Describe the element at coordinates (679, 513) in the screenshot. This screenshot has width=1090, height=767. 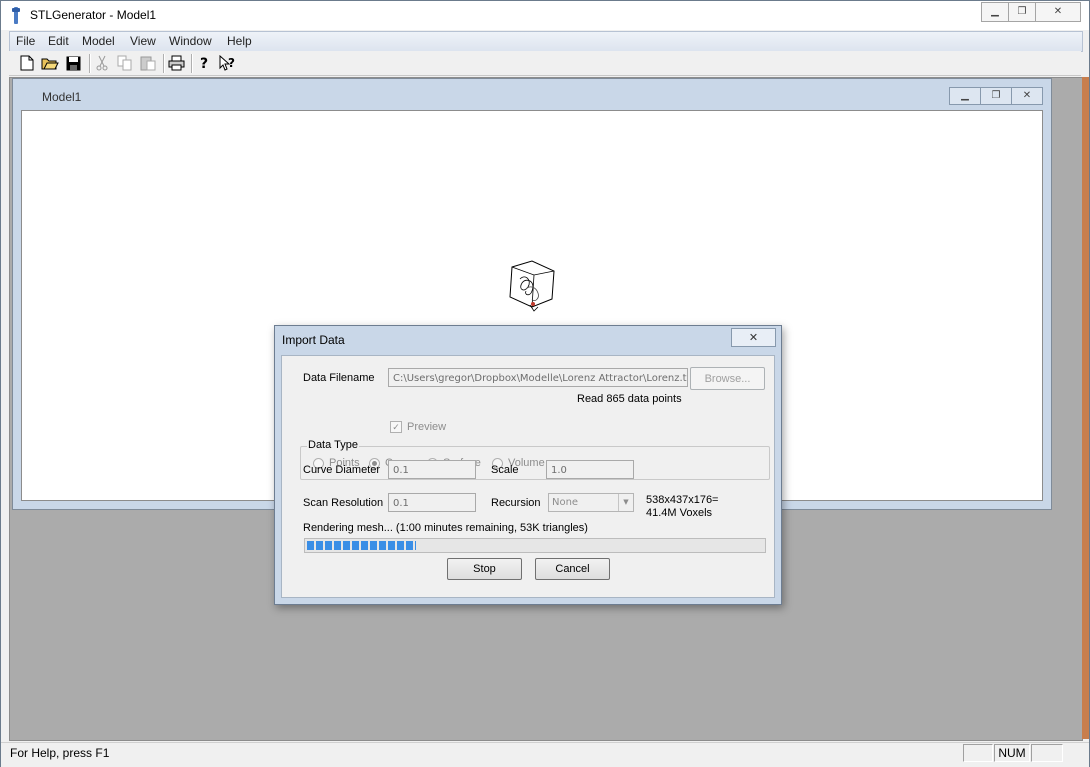
I see `voxel-count-text: 41.4M Voxels` at that location.